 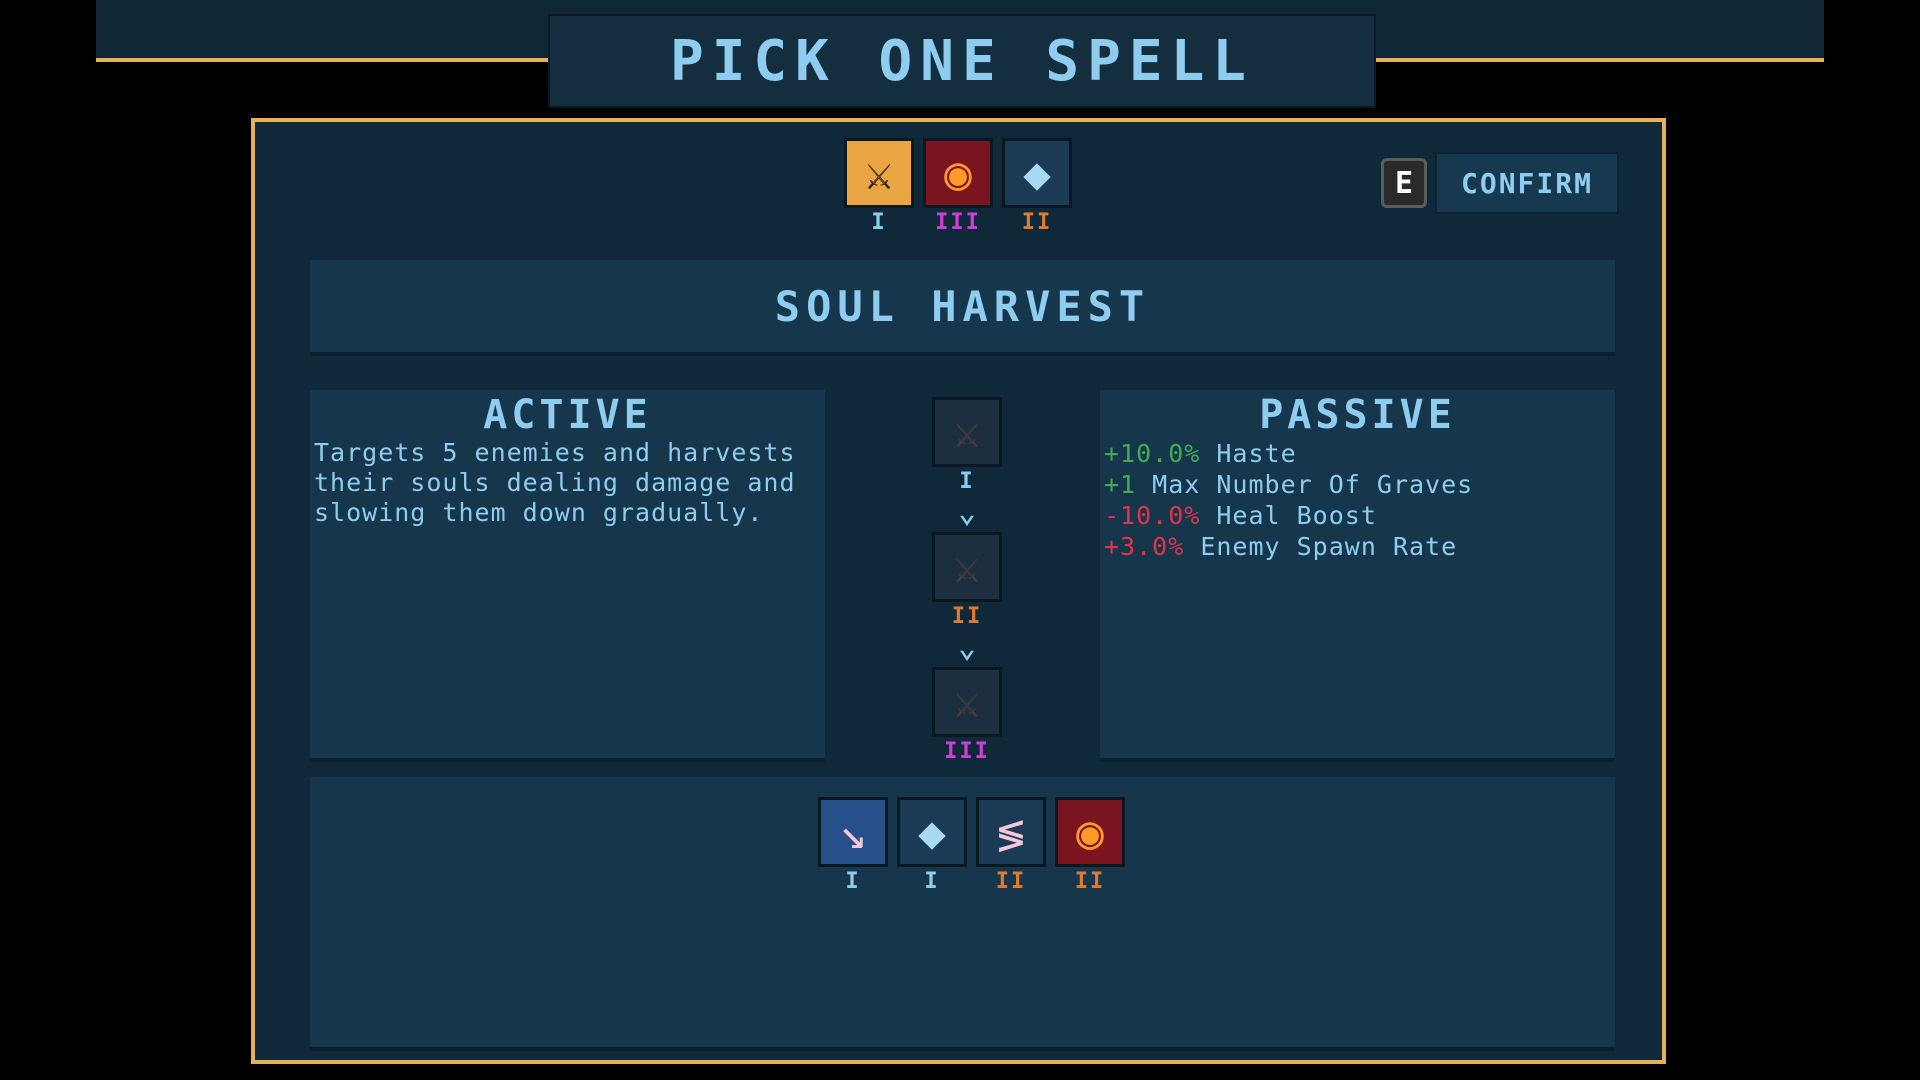 I want to click on confirm-group: E CONFIRM, so click(x=1500, y=183).